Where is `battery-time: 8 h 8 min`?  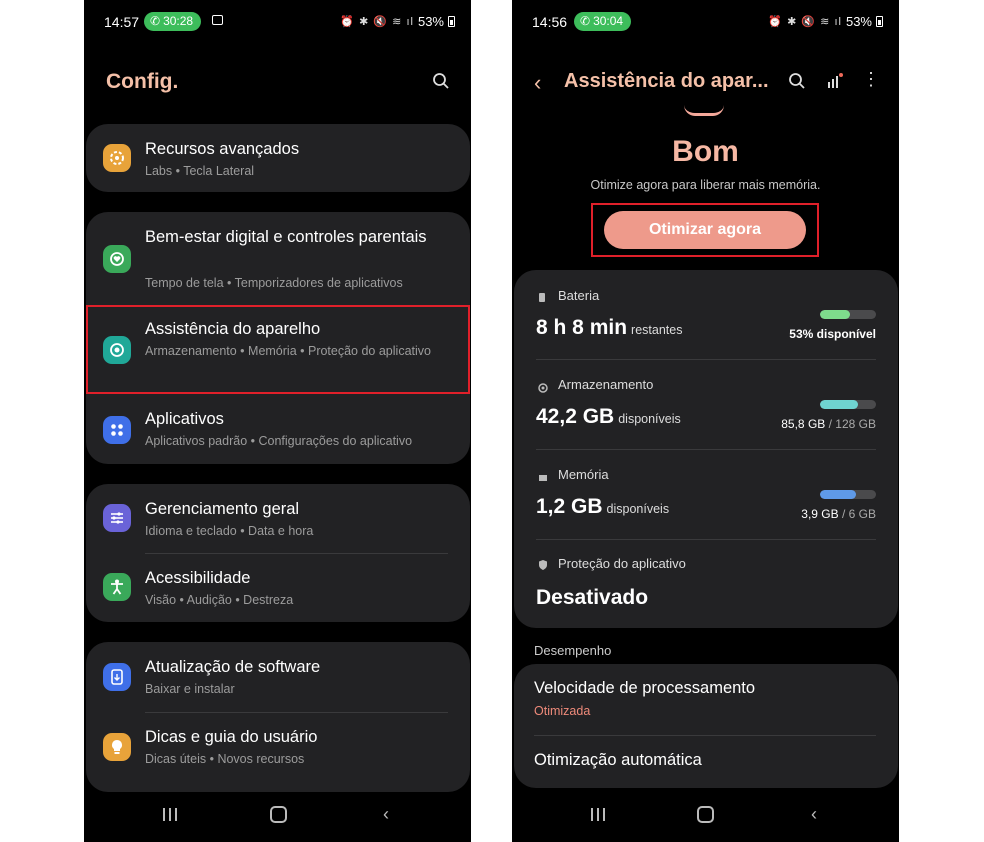 battery-time: 8 h 8 min is located at coordinates (582, 327).